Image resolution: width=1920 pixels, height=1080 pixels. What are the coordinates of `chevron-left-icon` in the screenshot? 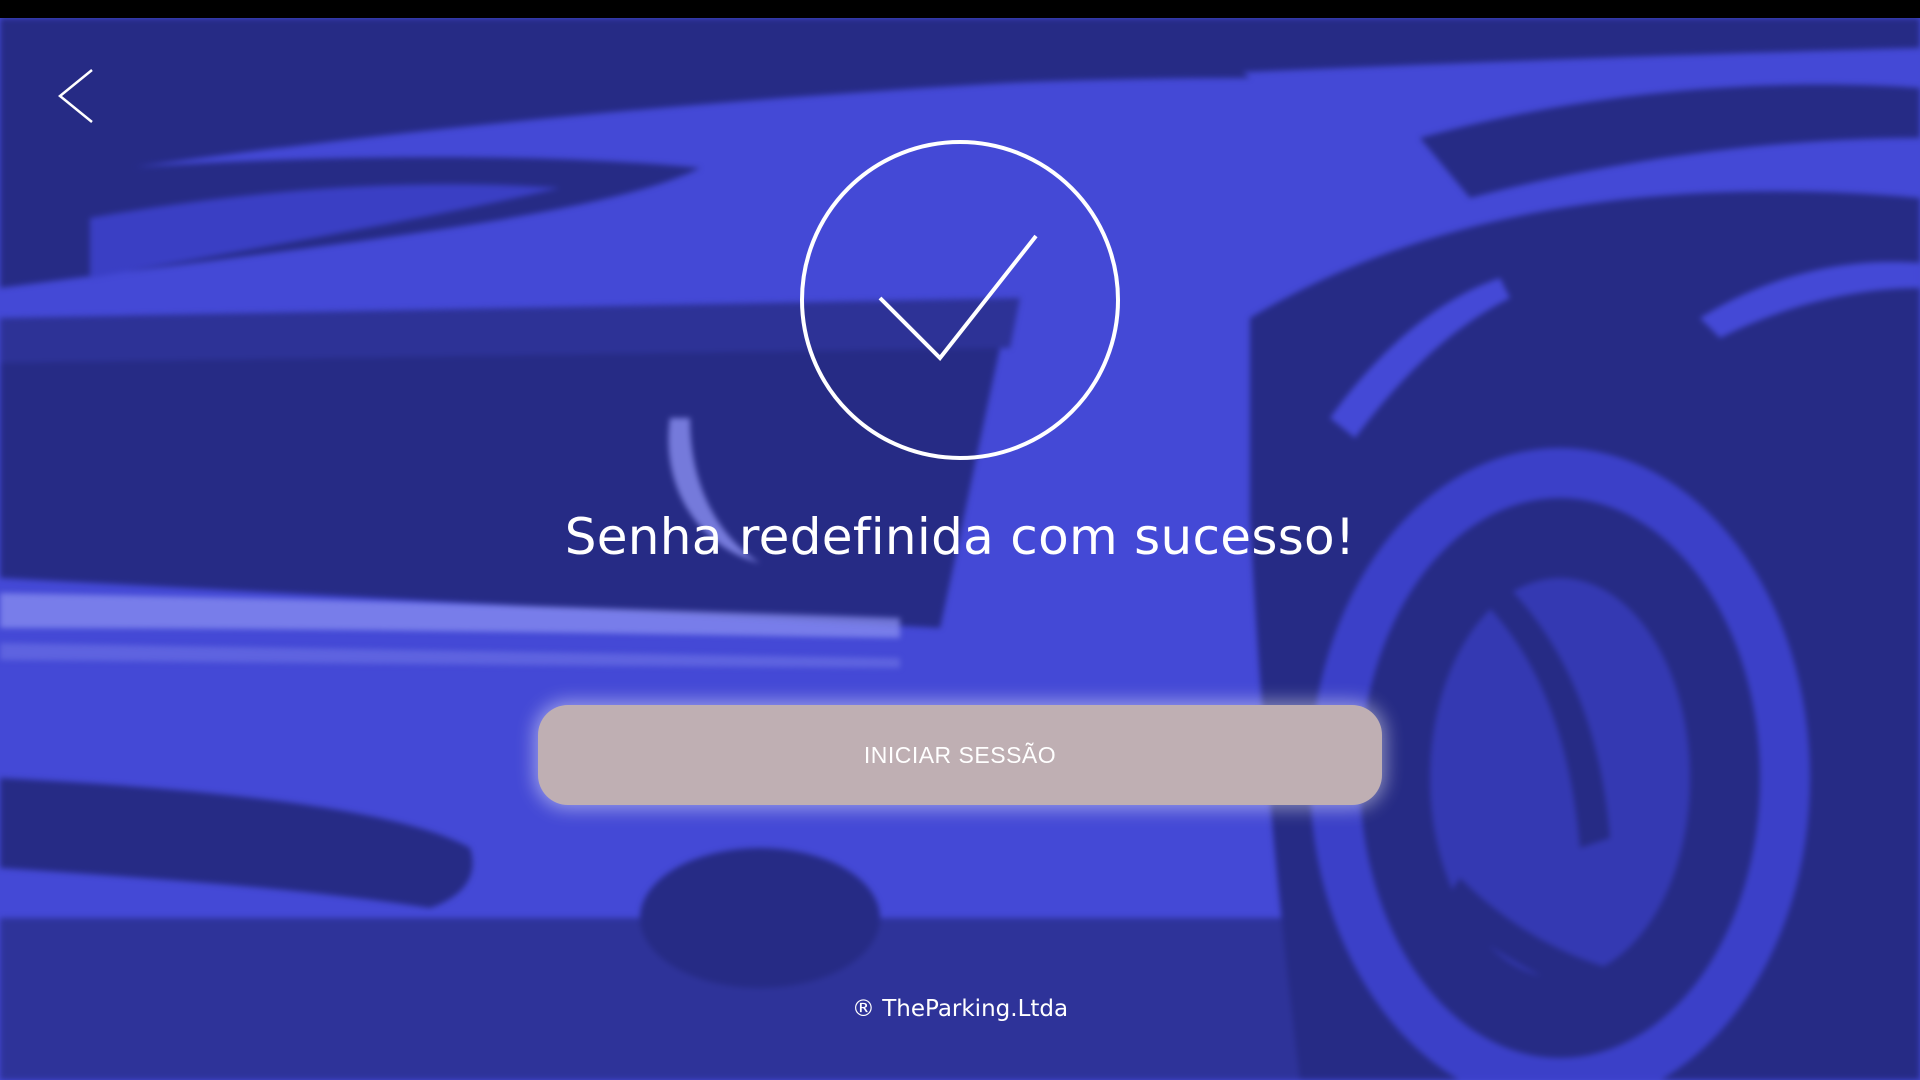 It's located at (75, 96).